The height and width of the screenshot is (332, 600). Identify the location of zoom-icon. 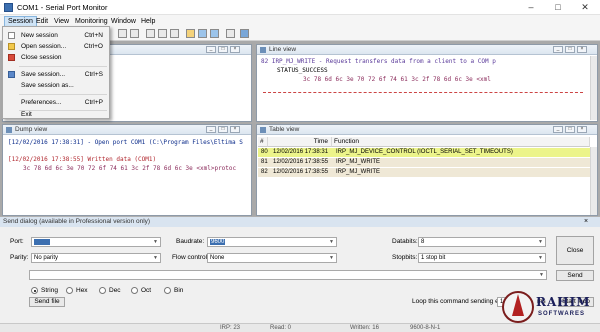
(214, 33).